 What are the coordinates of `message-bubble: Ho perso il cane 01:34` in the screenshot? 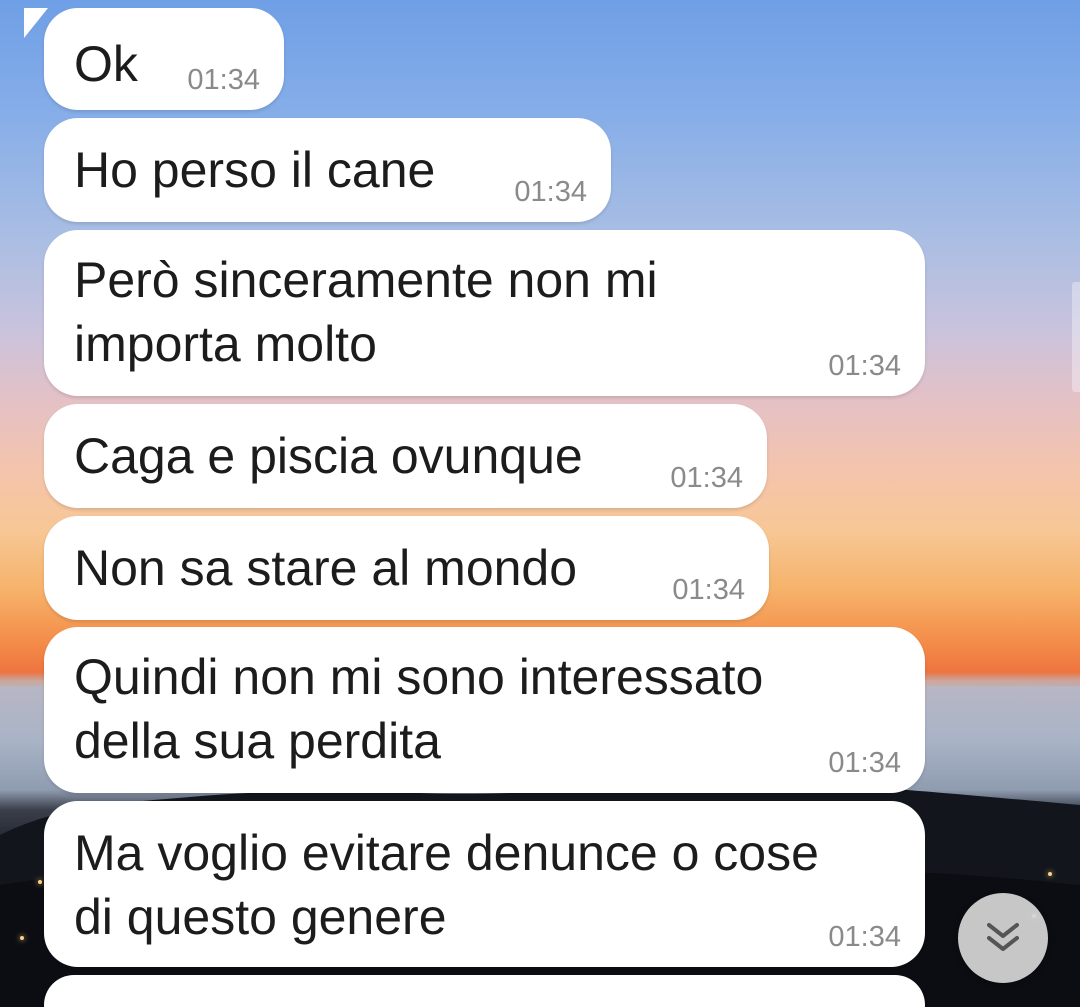 It's located at (327, 170).